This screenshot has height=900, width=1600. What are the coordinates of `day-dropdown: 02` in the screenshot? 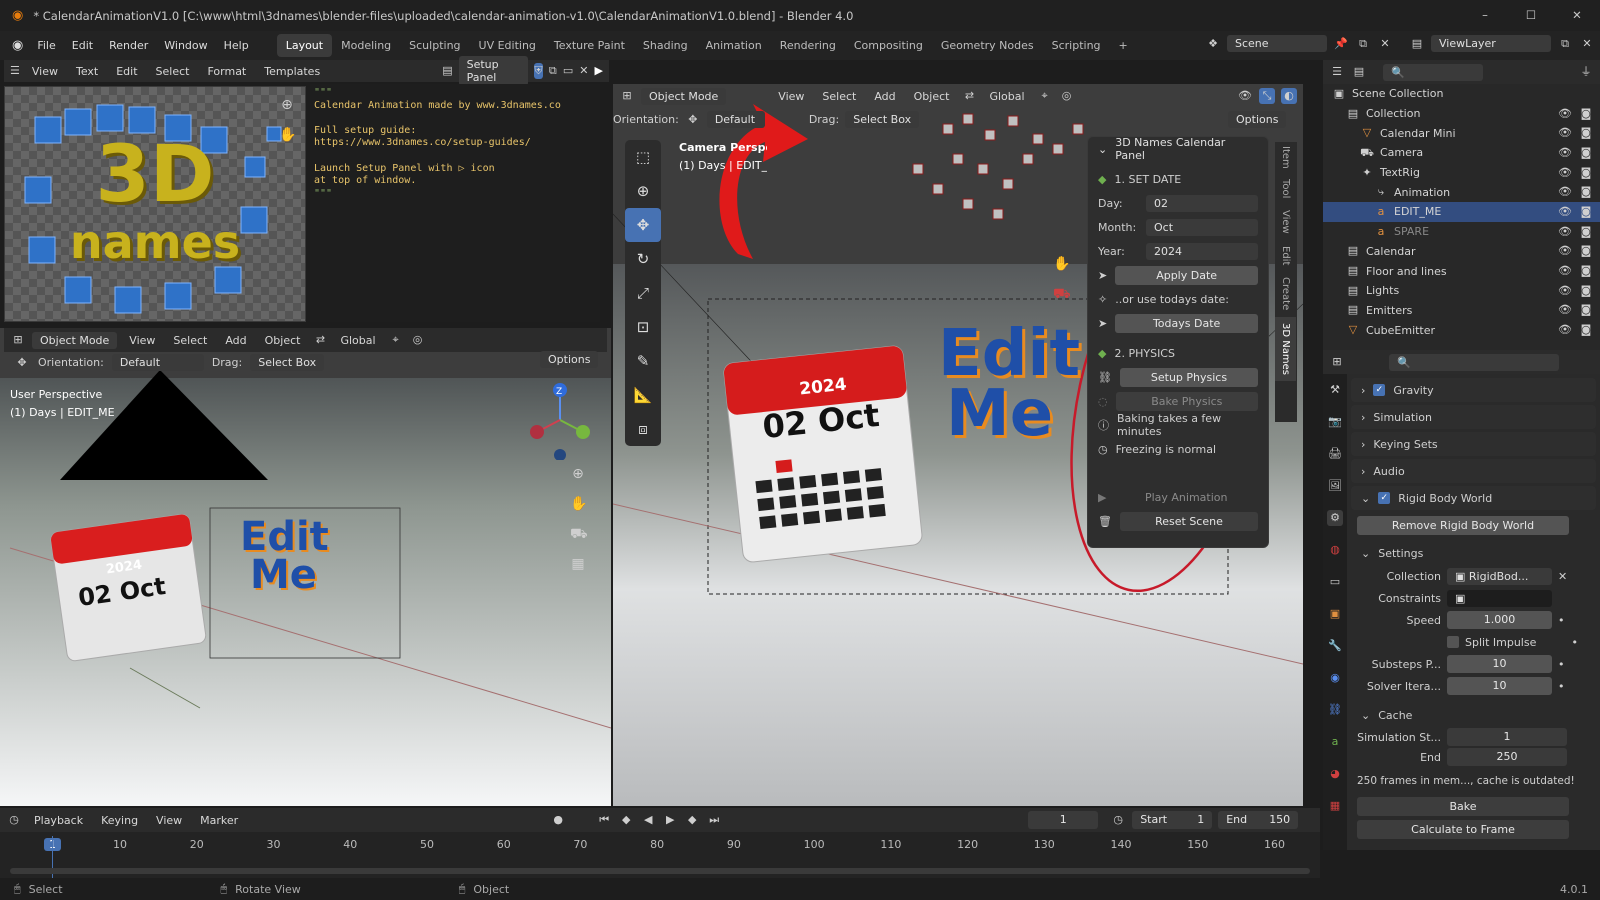 It's located at (1202, 203).